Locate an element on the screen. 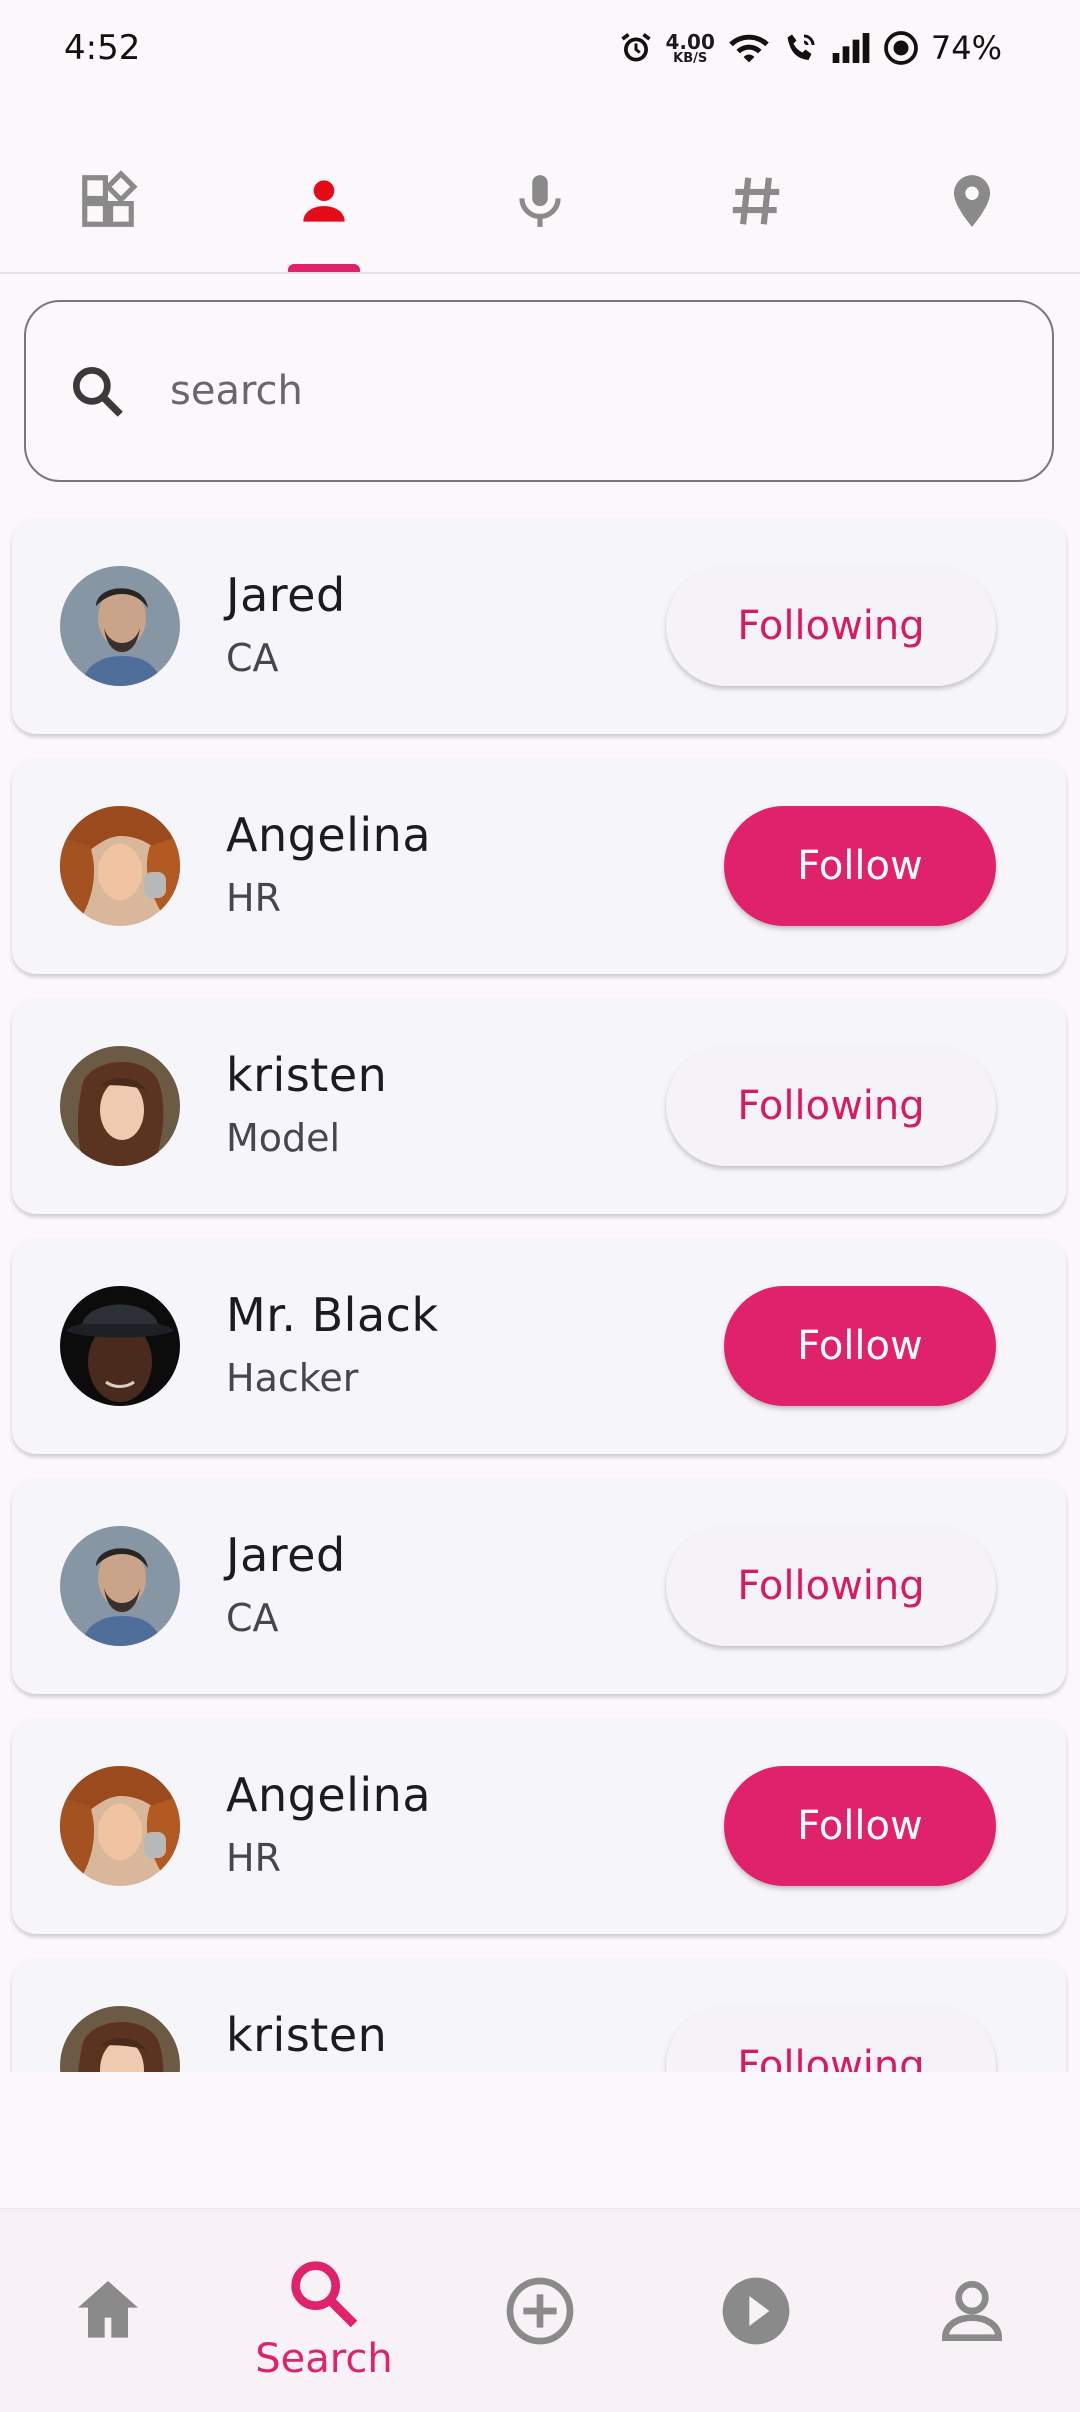 The height and width of the screenshot is (2412, 1080). wifi-icon is located at coordinates (749, 48).